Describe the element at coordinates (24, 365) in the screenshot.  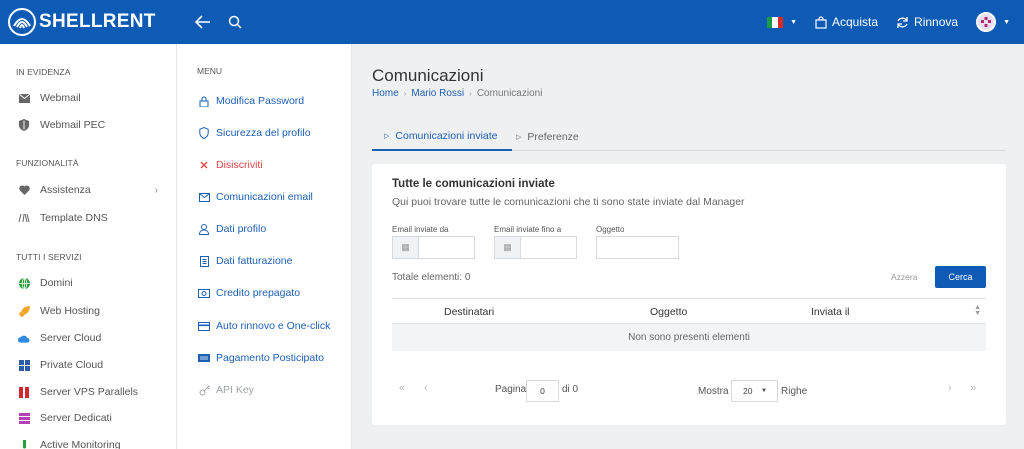
I see `grid-icon` at that location.